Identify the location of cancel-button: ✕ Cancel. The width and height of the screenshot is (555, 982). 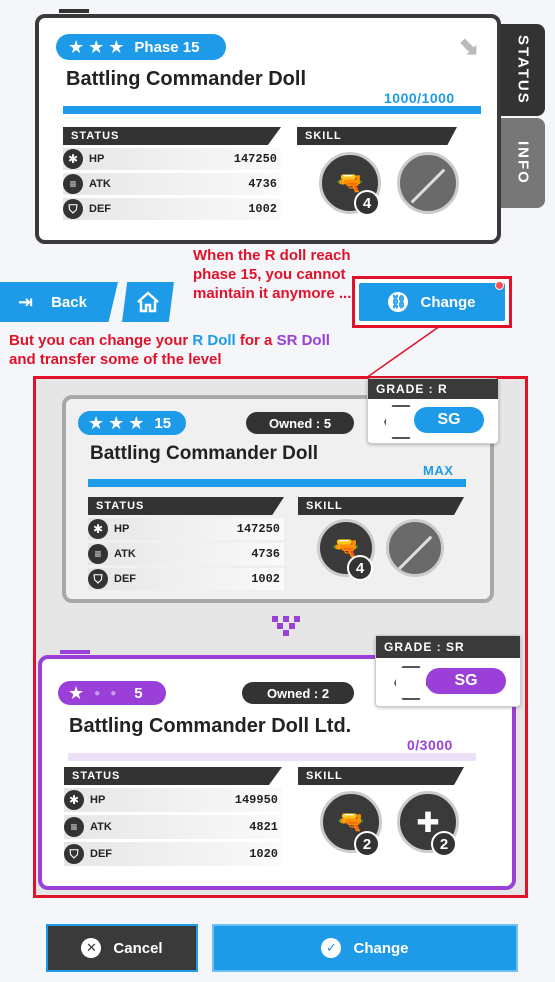
(122, 948).